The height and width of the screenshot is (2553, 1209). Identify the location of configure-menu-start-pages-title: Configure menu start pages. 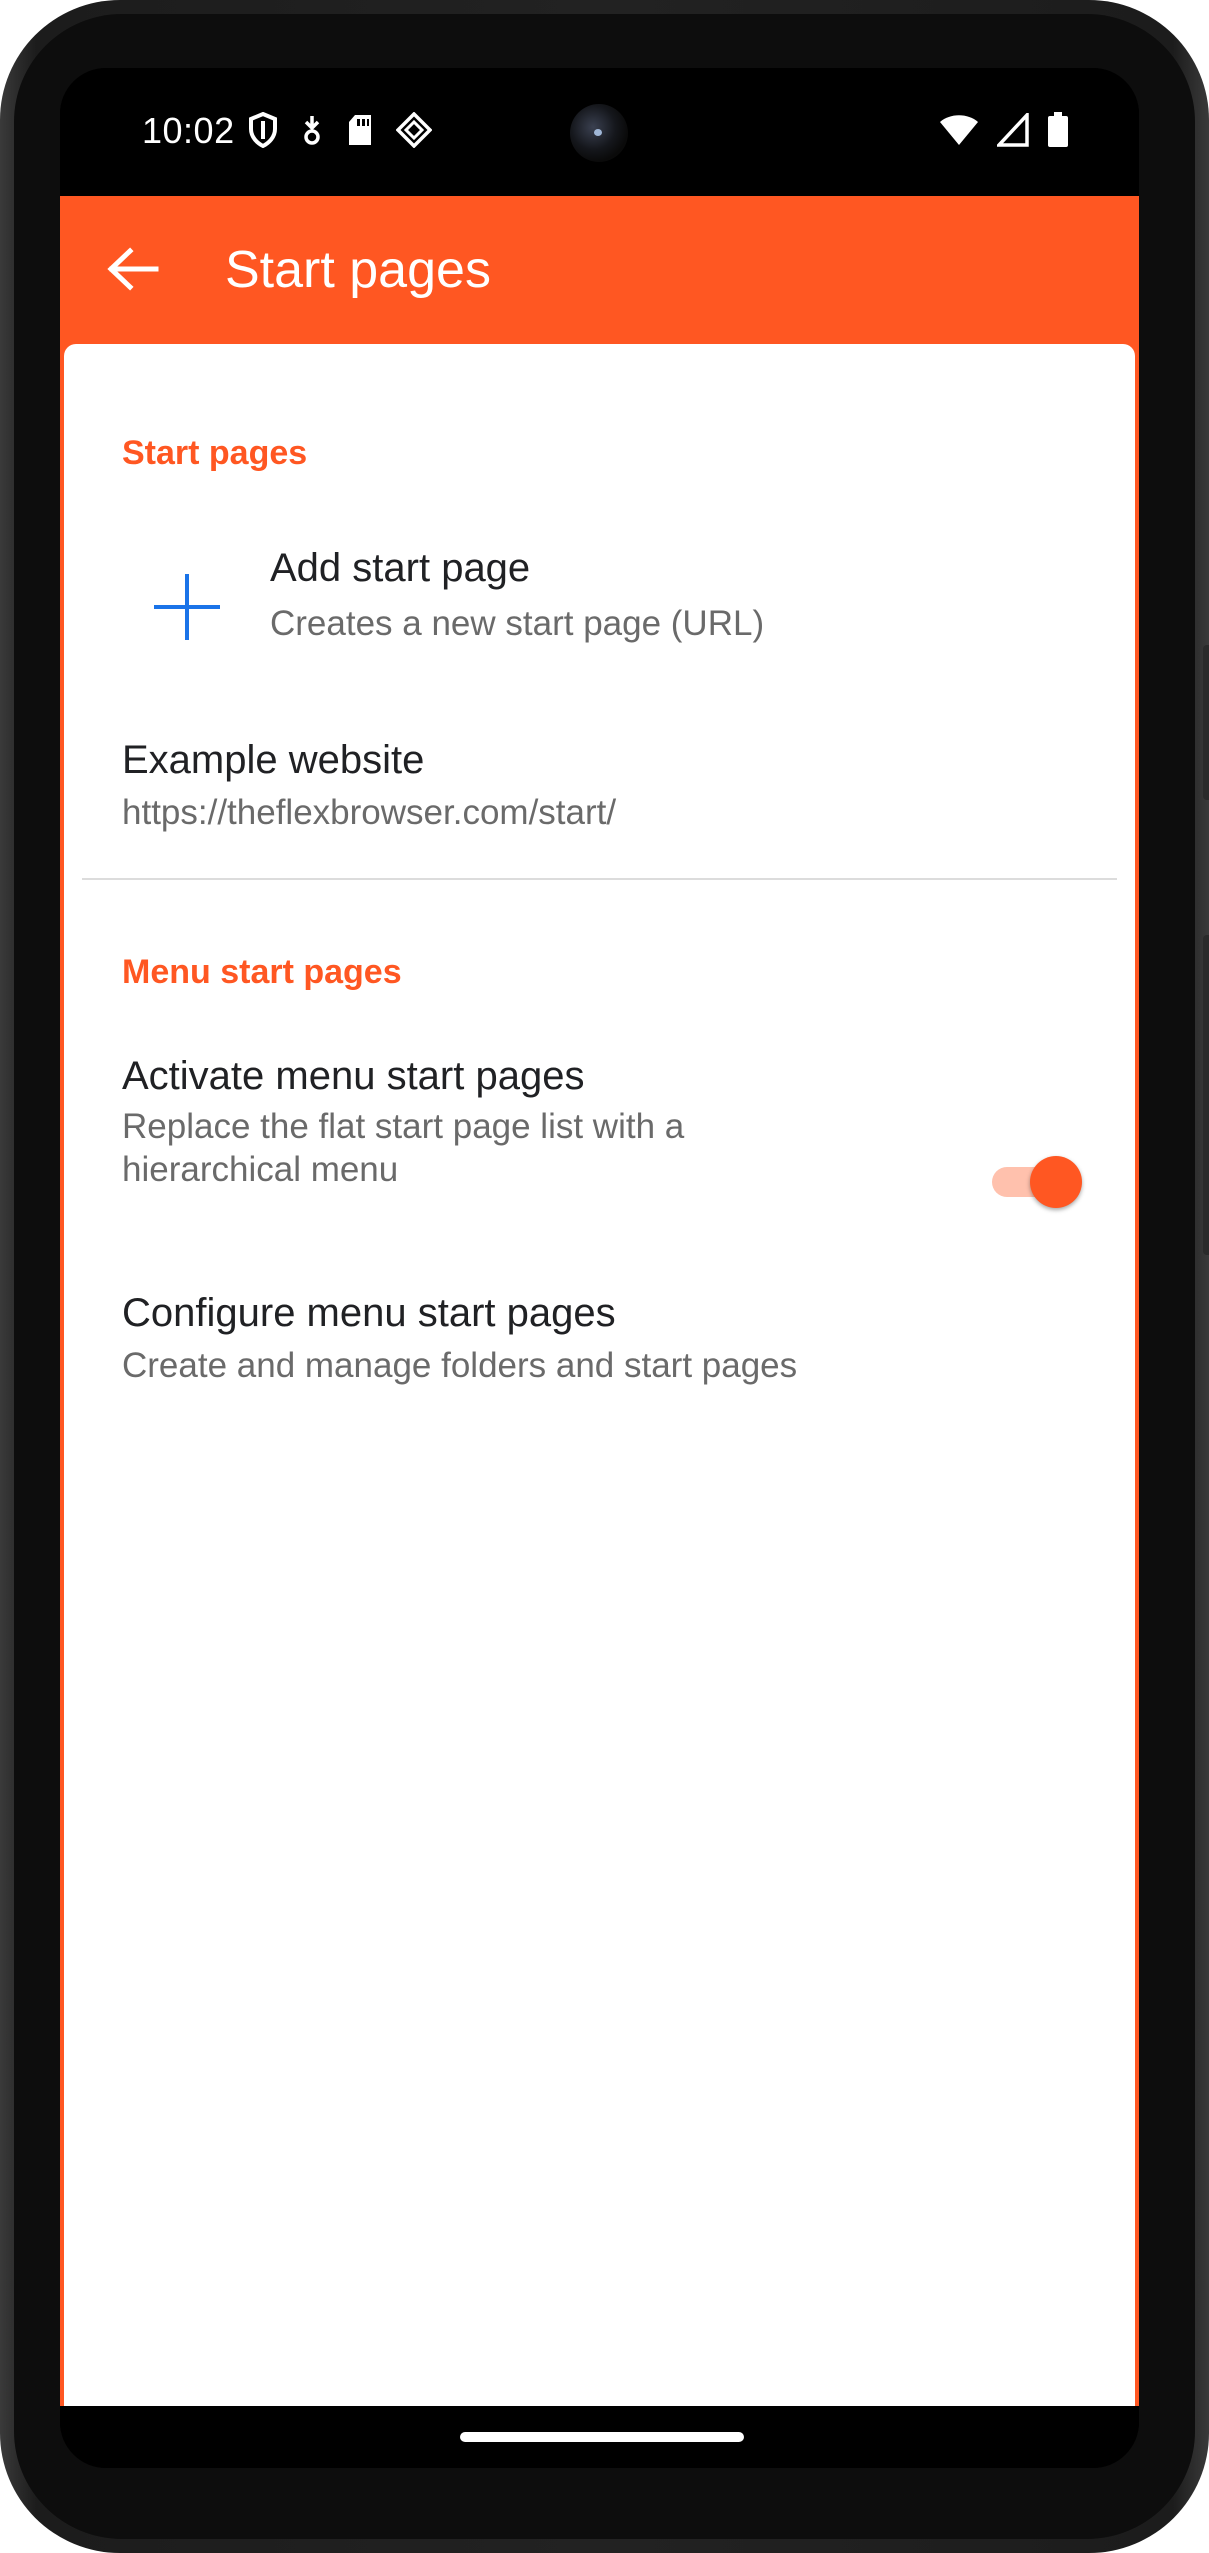
(369, 1313).